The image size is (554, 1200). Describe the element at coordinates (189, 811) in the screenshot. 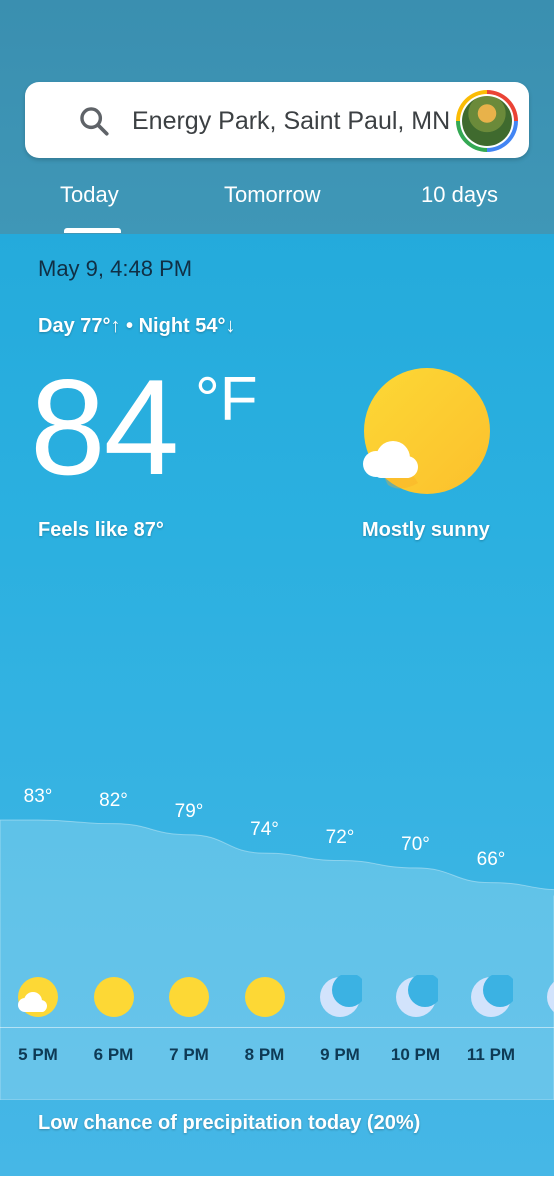

I see `hour-temp: 79°` at that location.